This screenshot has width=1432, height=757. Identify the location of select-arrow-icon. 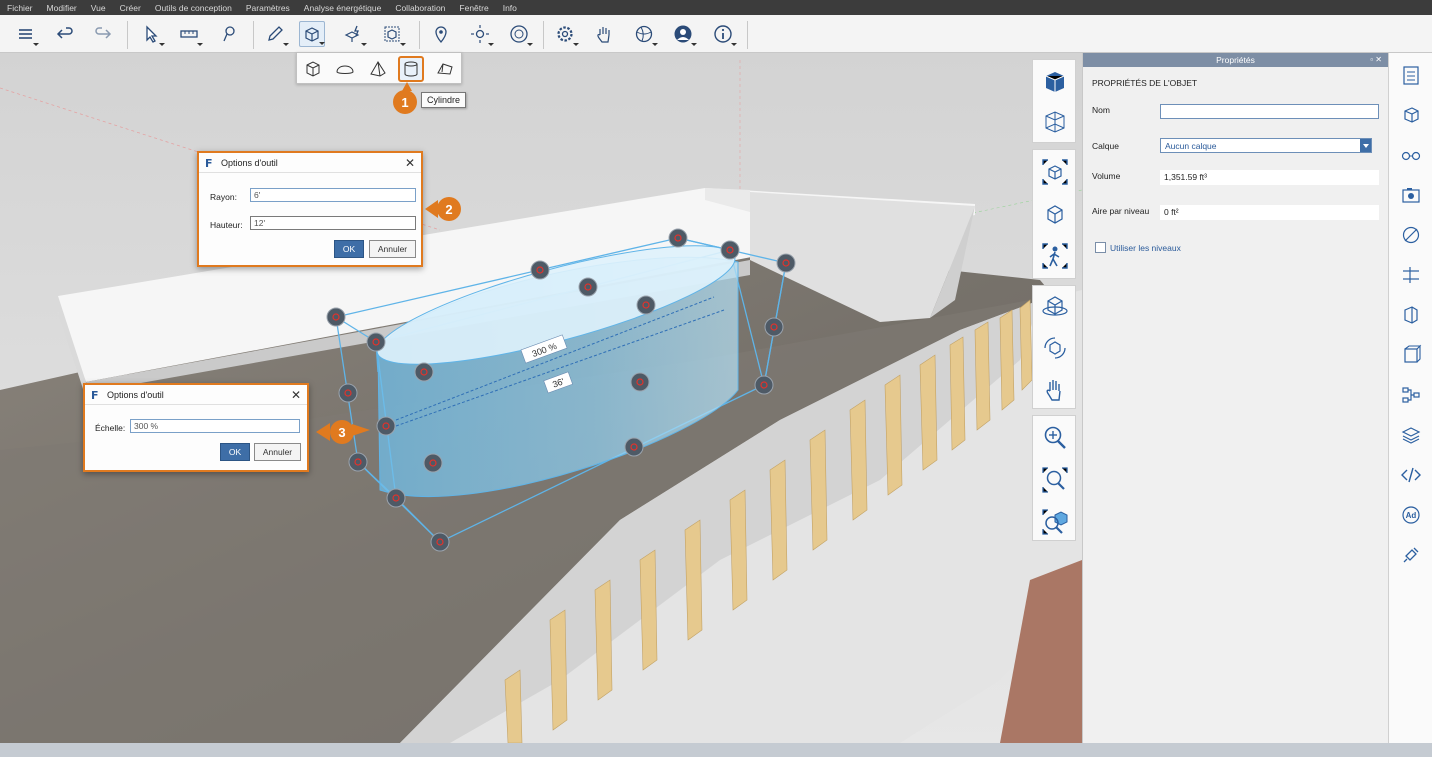
(151, 34).